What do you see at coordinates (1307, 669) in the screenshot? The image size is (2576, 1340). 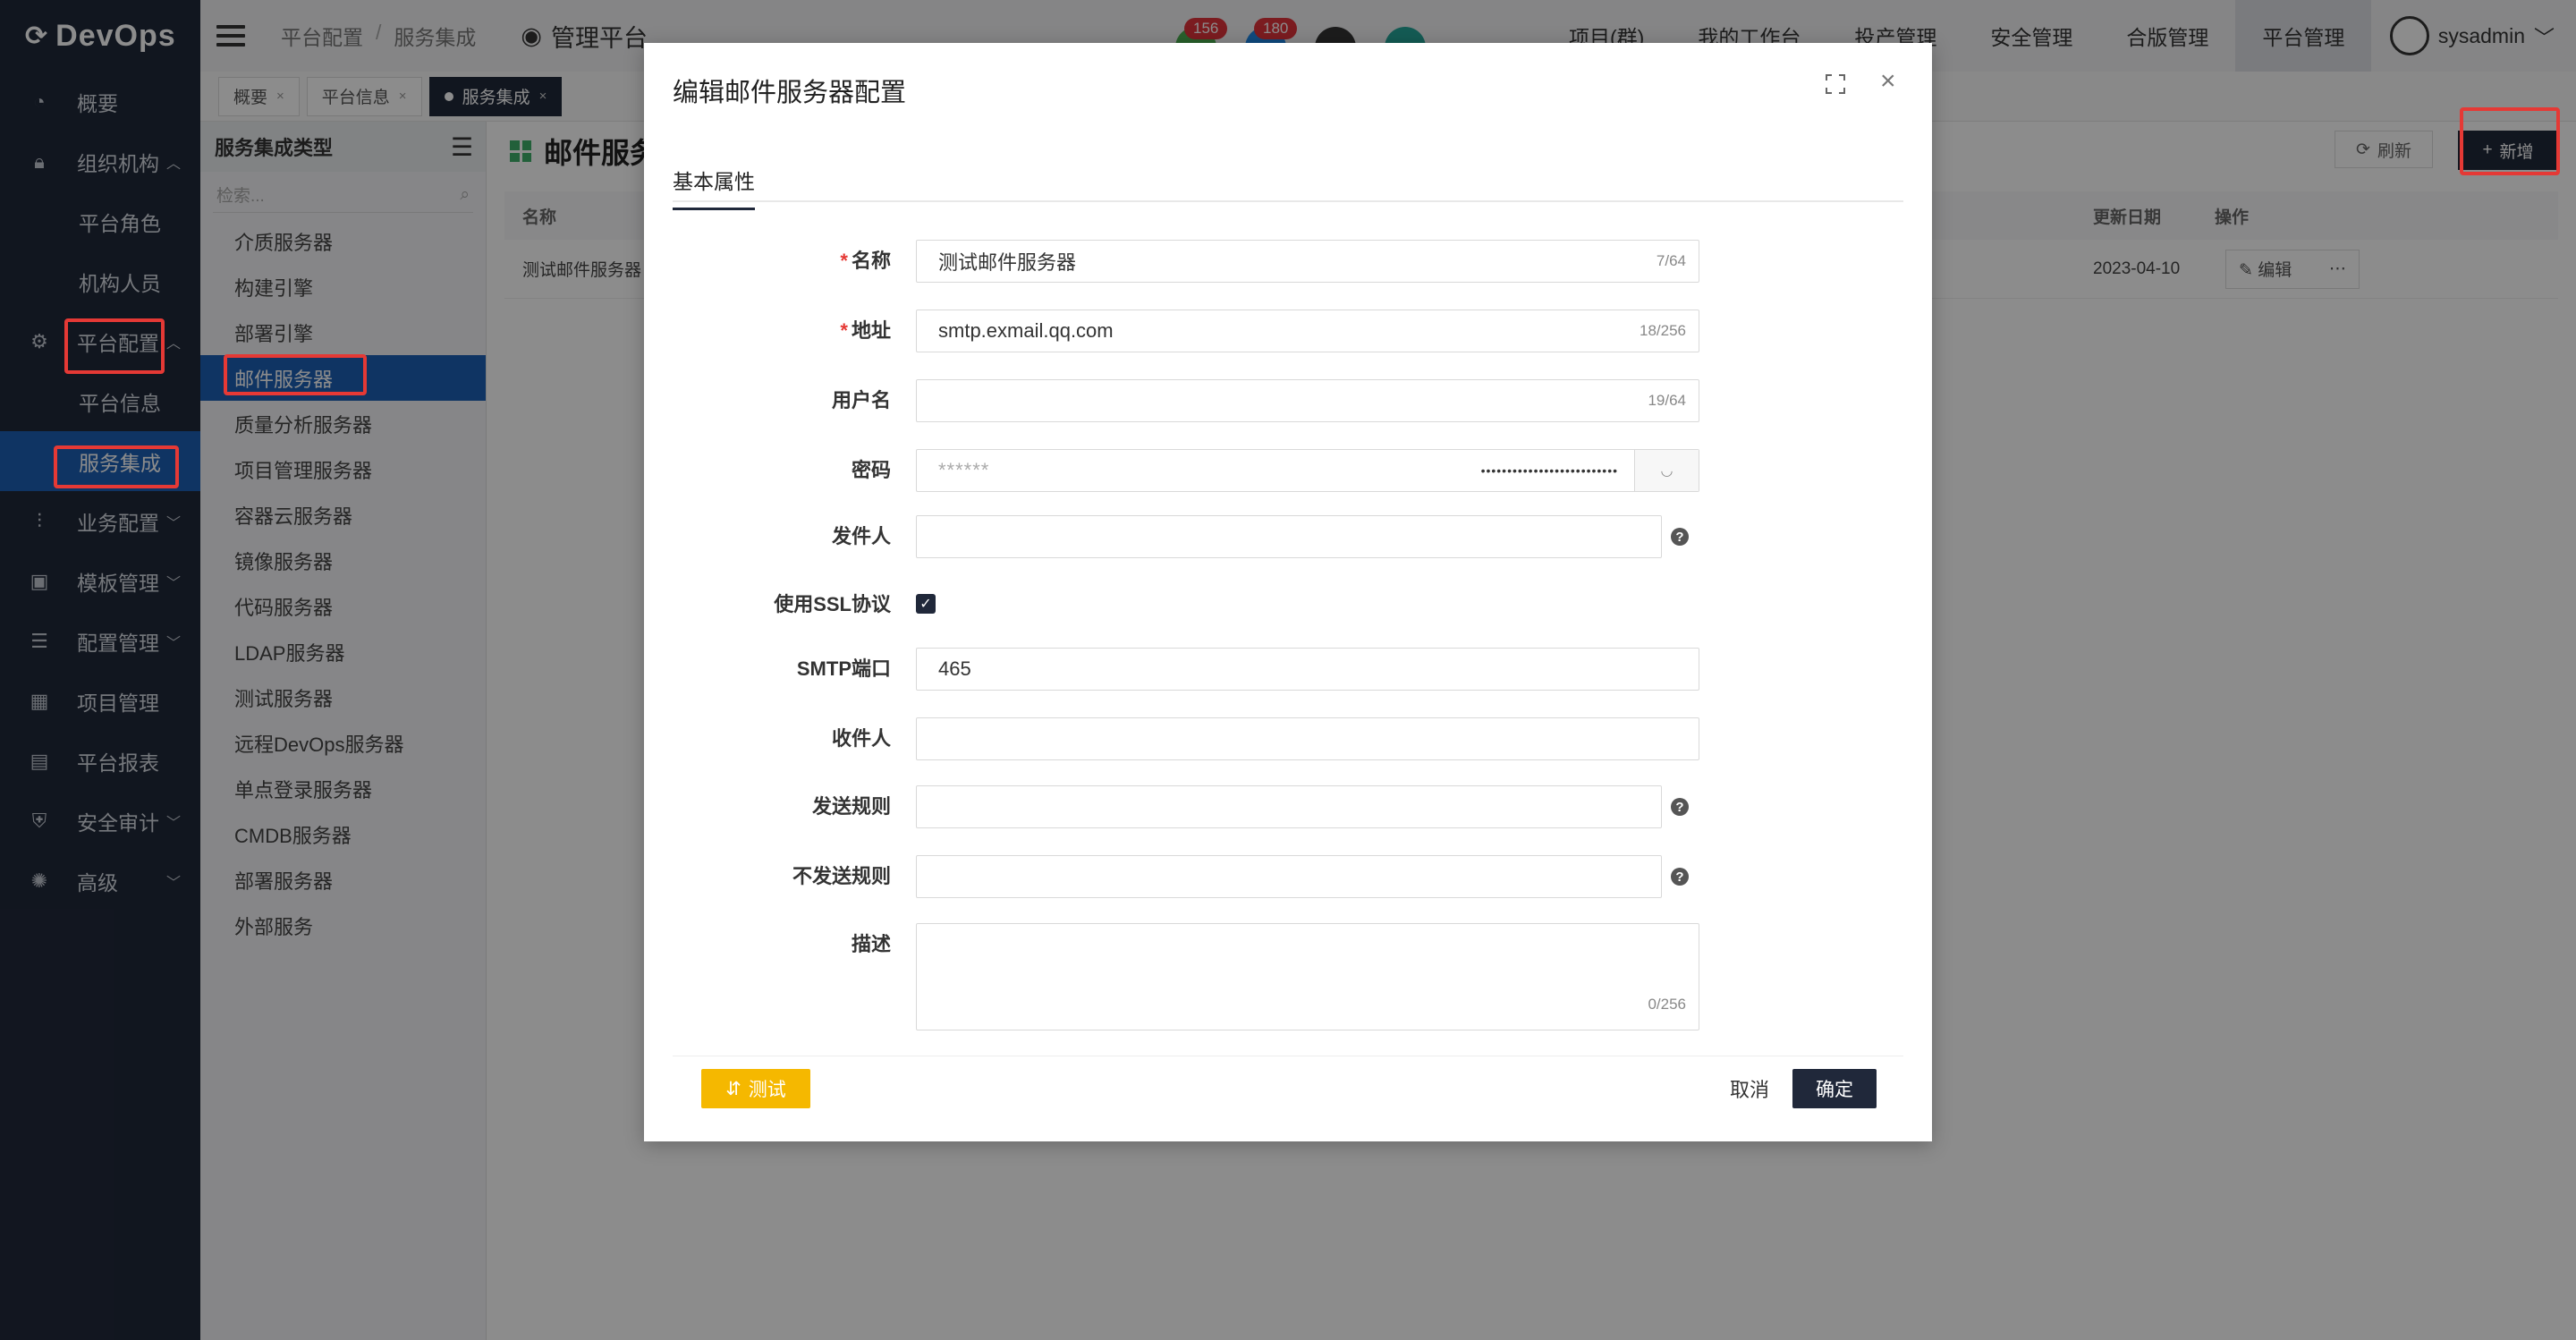 I see `smtp-port-input: 465` at bounding box center [1307, 669].